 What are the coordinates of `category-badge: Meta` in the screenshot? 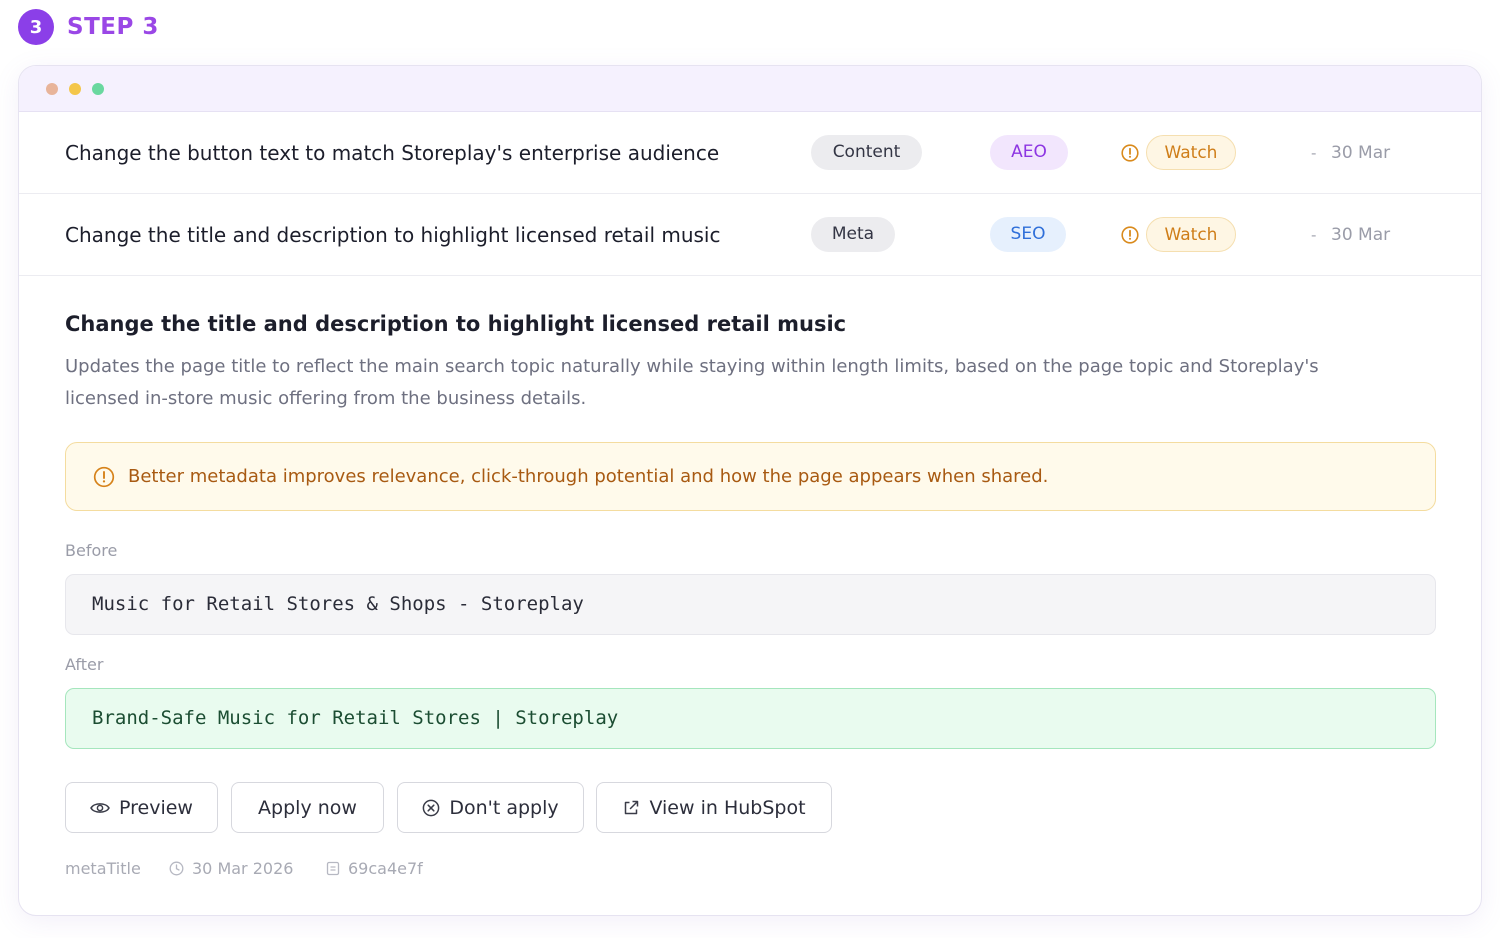 It's located at (853, 234).